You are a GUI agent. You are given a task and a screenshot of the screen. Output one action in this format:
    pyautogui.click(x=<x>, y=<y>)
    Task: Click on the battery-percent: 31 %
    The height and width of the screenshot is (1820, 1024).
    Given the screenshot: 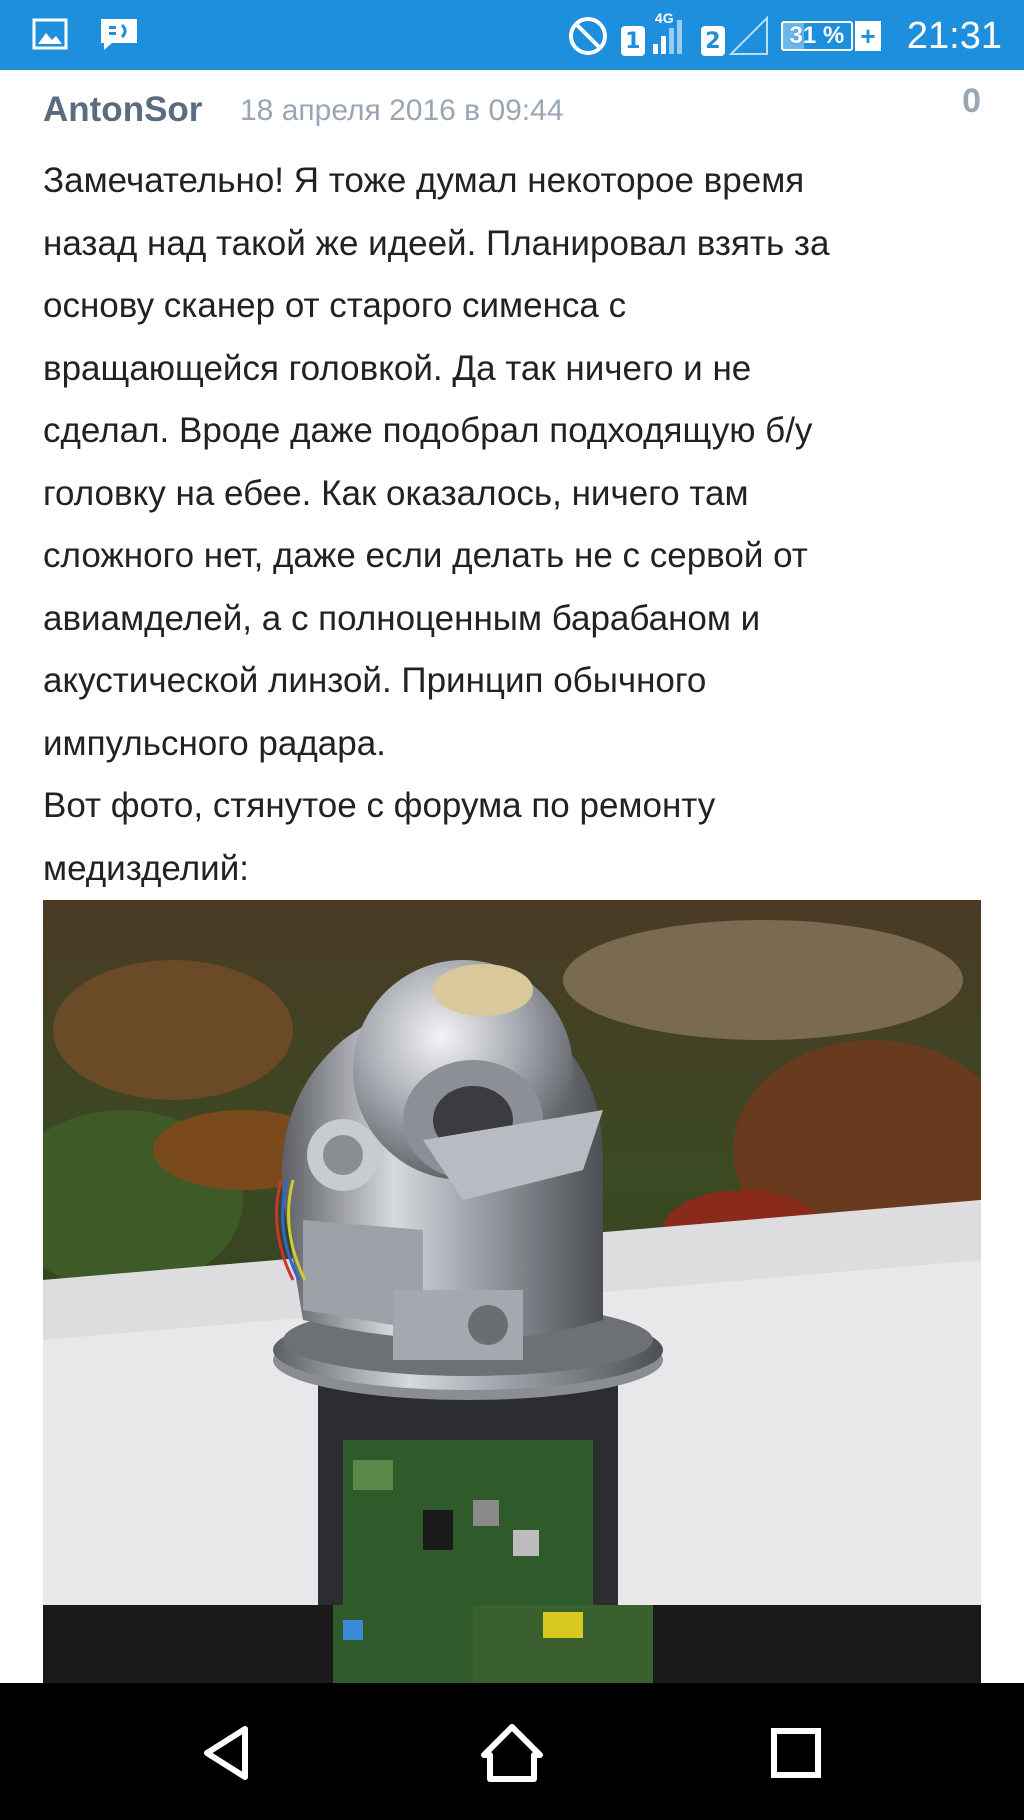 What is the action you would take?
    pyautogui.click(x=817, y=35)
    